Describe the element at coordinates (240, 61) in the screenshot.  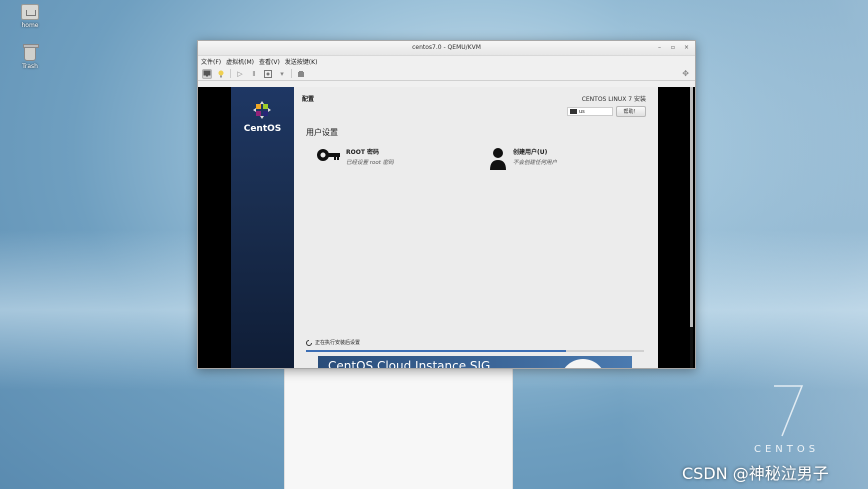
I see `menu-vm: 虚拟机(M)` at that location.